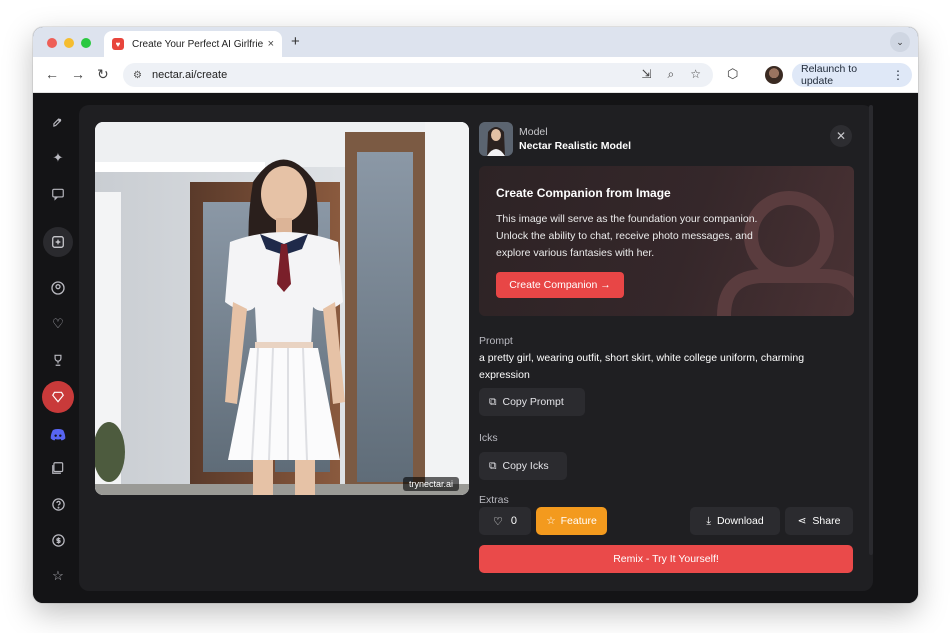  Describe the element at coordinates (137, 75) in the screenshot. I see `site-settings-icon: ⚙` at that location.